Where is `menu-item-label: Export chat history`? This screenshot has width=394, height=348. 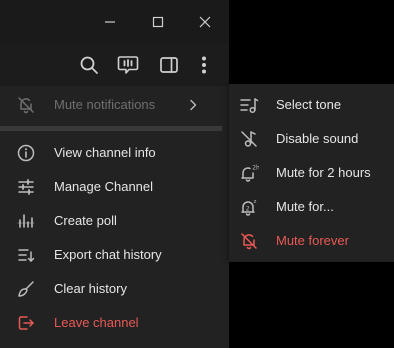 menu-item-label: Export chat history is located at coordinates (108, 254).